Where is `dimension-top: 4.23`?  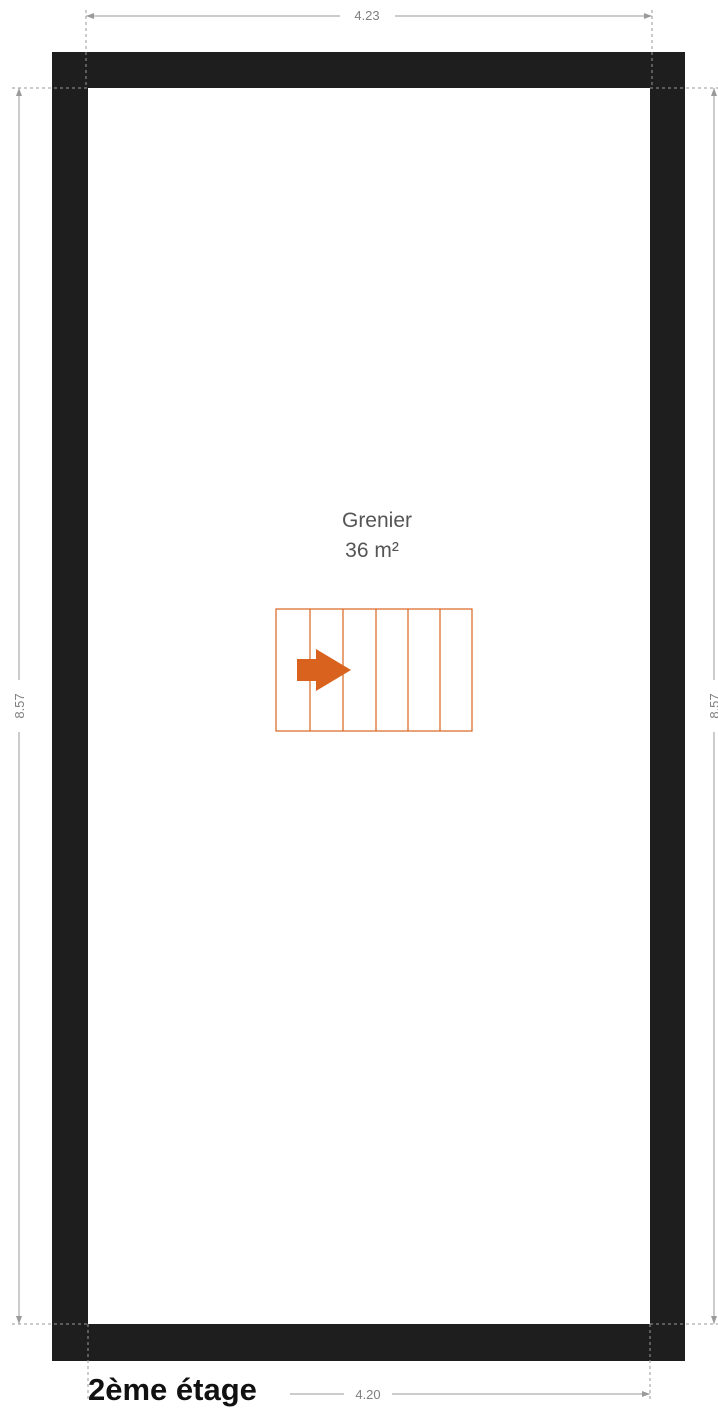
dimension-top: 4.23 is located at coordinates (369, 15).